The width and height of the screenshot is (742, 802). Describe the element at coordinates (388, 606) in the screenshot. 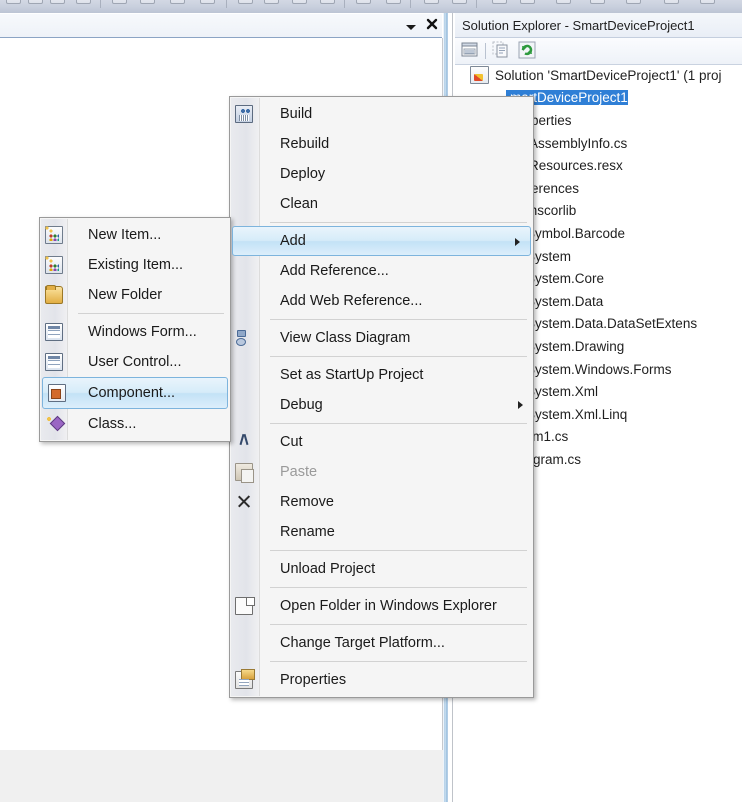

I see `menu-item-label: Open Folder in Windows Explorer` at that location.